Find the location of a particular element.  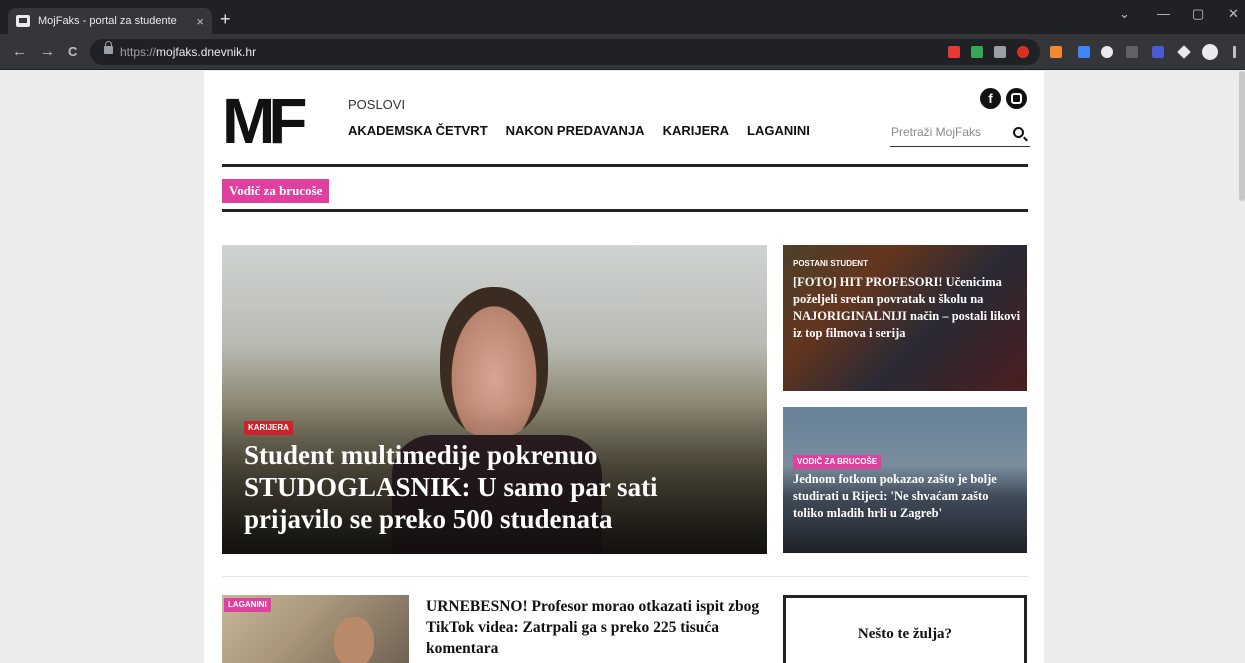

browser-tab: MojFaks - portal za studente × is located at coordinates (110, 21).